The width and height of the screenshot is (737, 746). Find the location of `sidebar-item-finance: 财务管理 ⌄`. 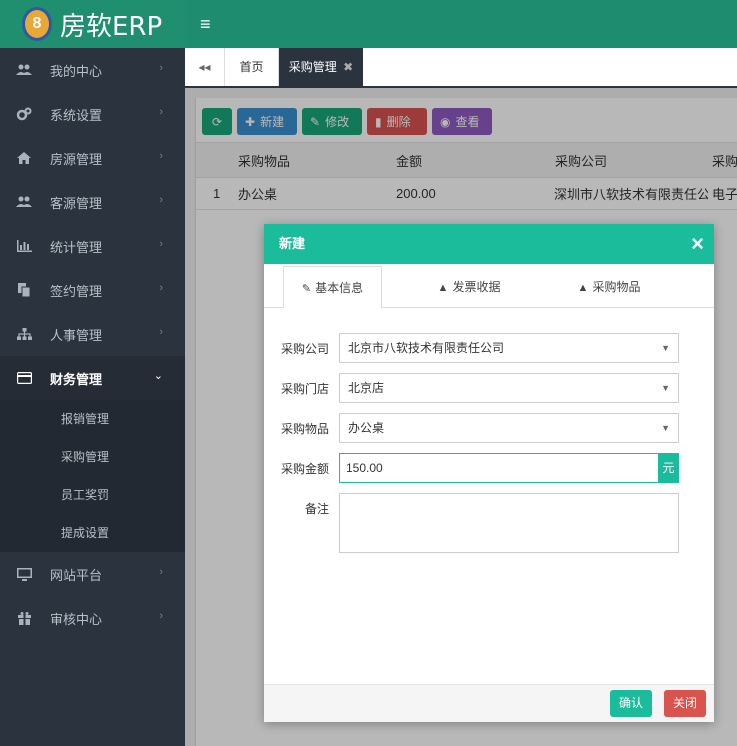

sidebar-item-finance: 财务管理 ⌄ is located at coordinates (92, 378).